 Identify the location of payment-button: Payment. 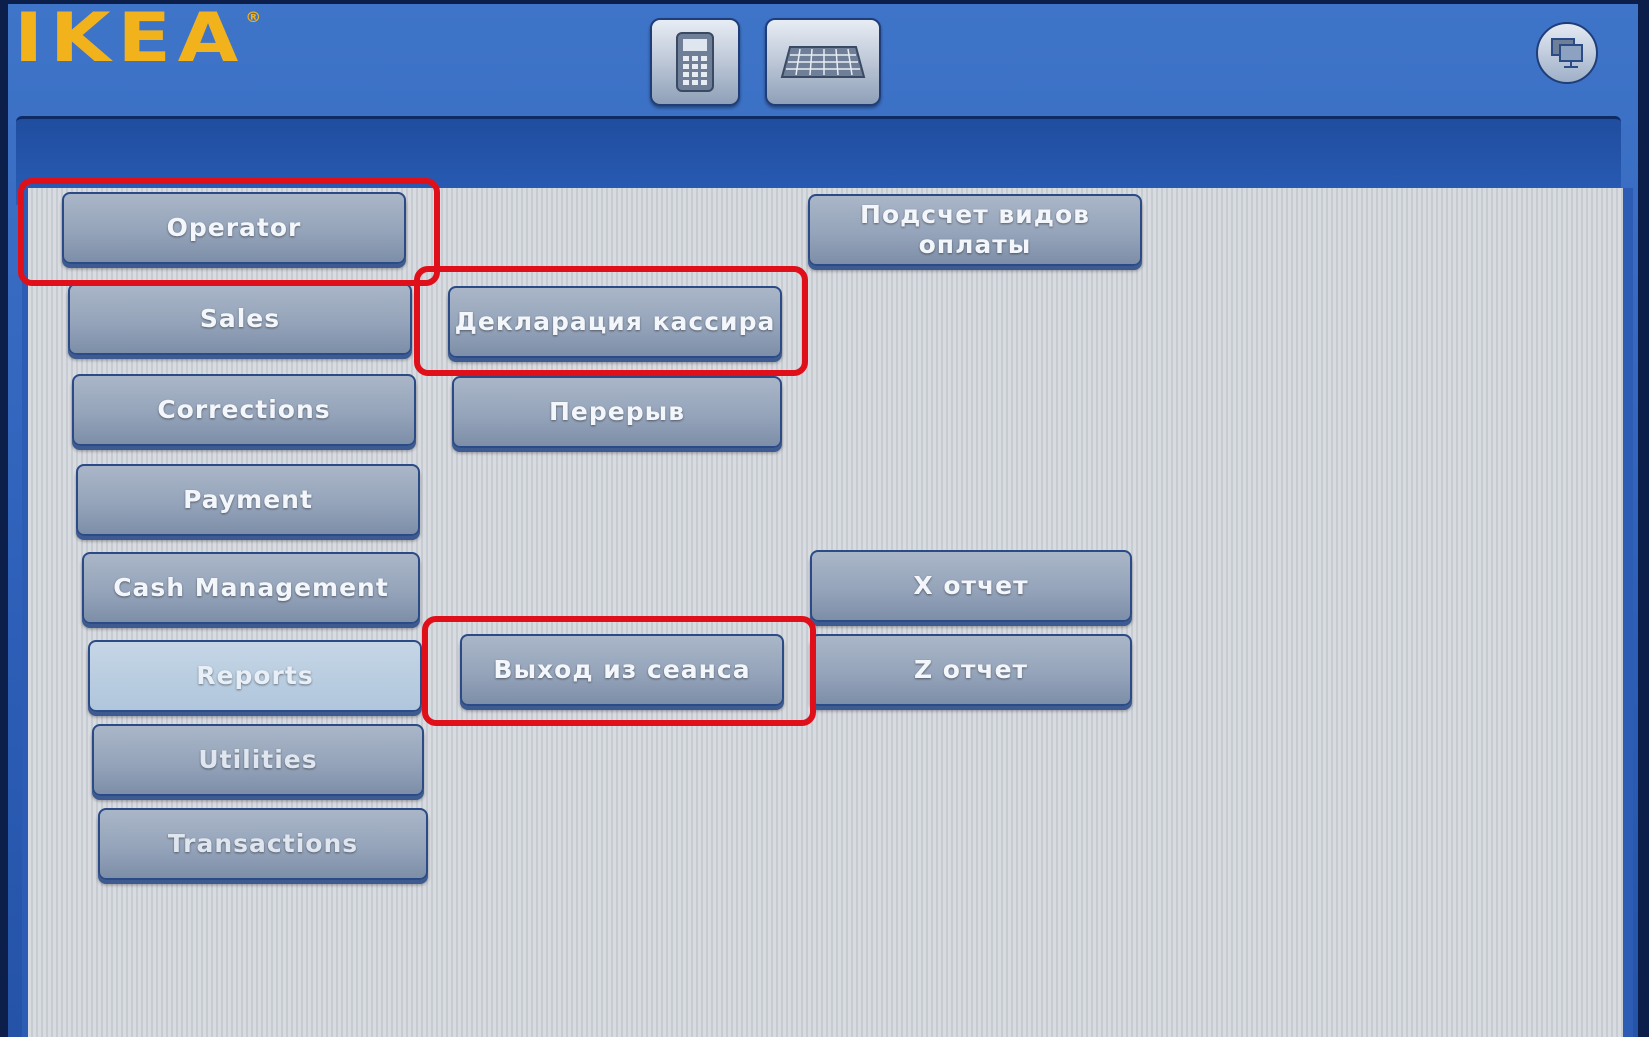
(248, 500).